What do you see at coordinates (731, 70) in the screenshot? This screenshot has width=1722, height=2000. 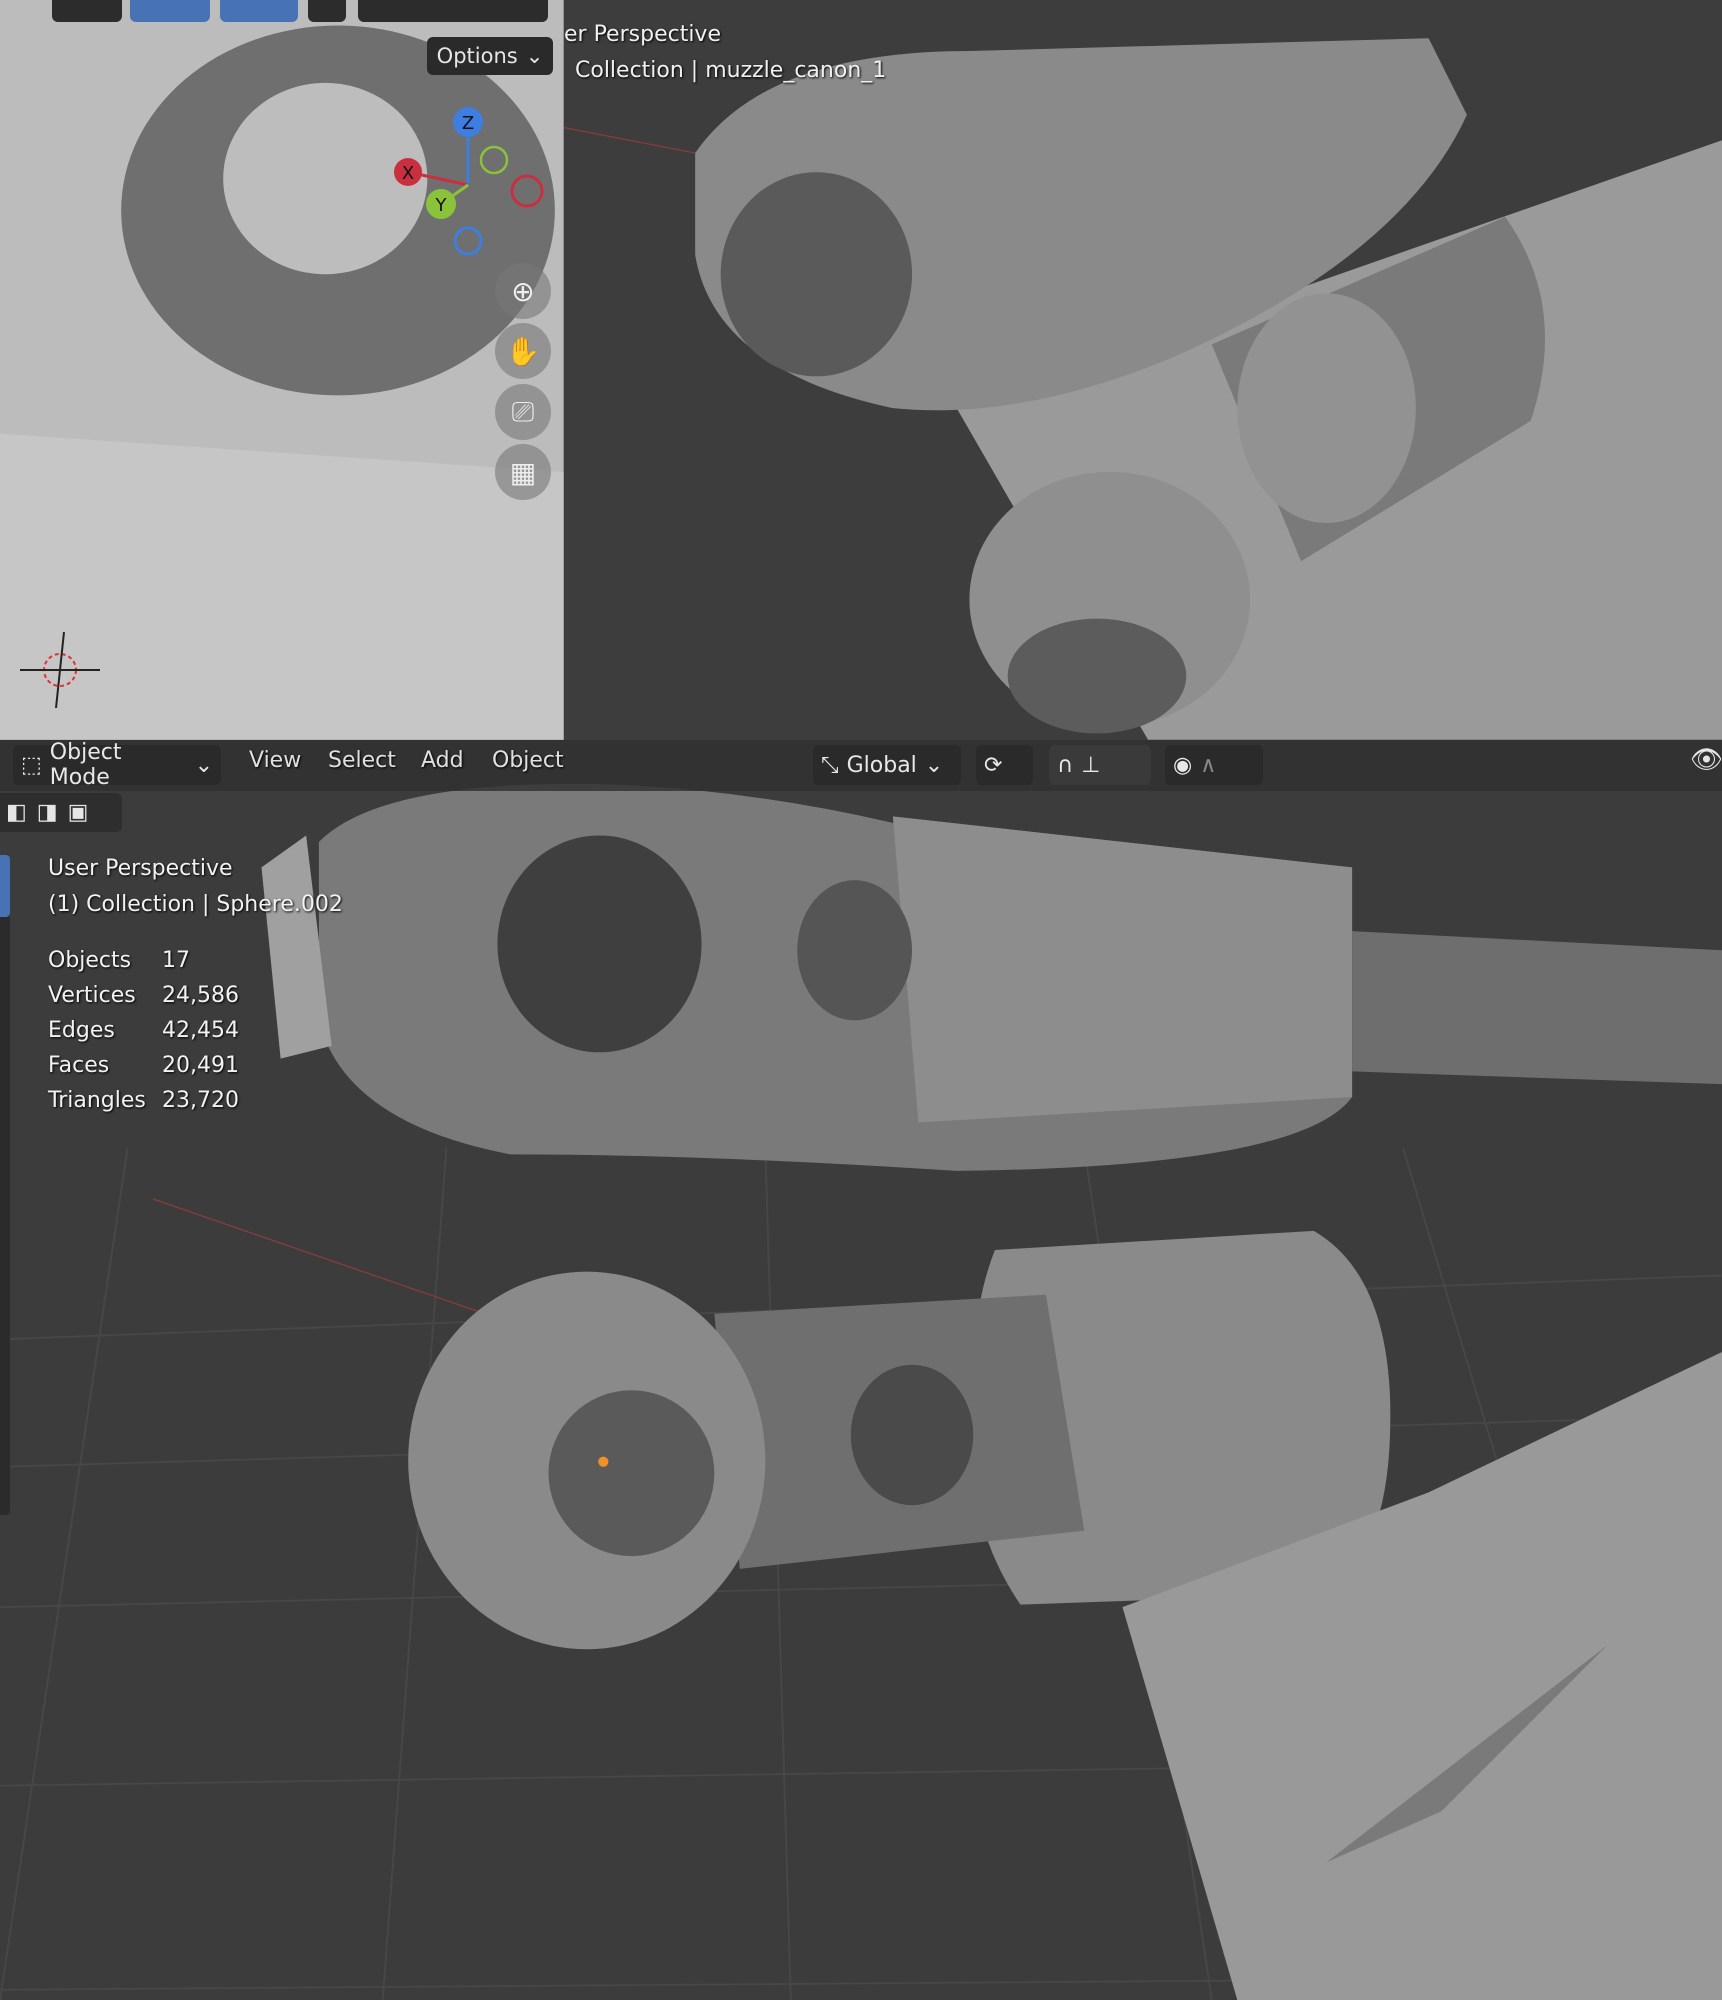 I see `top-right-collection: Collection | muzzle_canon_1` at bounding box center [731, 70].